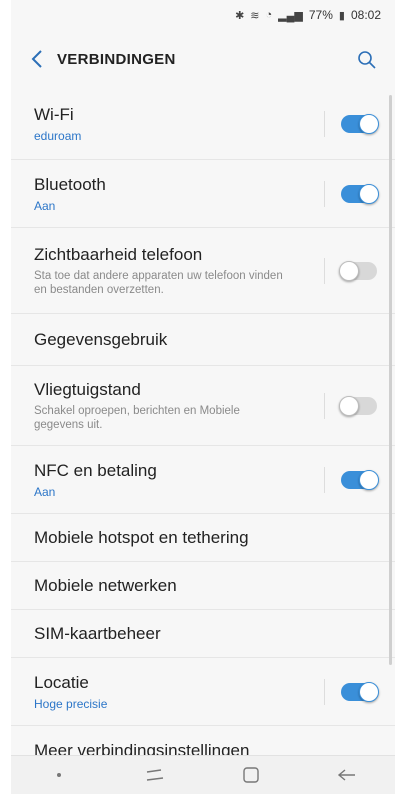  I want to click on signal-status-icon: ▂▄▆, so click(290, 15).